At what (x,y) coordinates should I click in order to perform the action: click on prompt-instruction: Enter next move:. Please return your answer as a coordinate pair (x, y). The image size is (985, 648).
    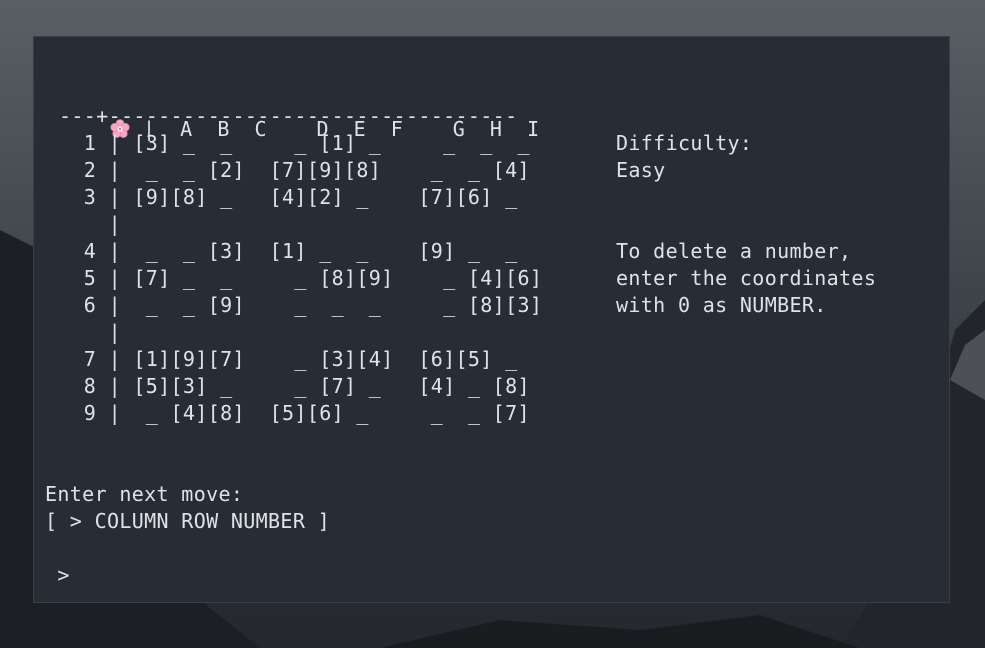
    Looking at the image, I should click on (144, 494).